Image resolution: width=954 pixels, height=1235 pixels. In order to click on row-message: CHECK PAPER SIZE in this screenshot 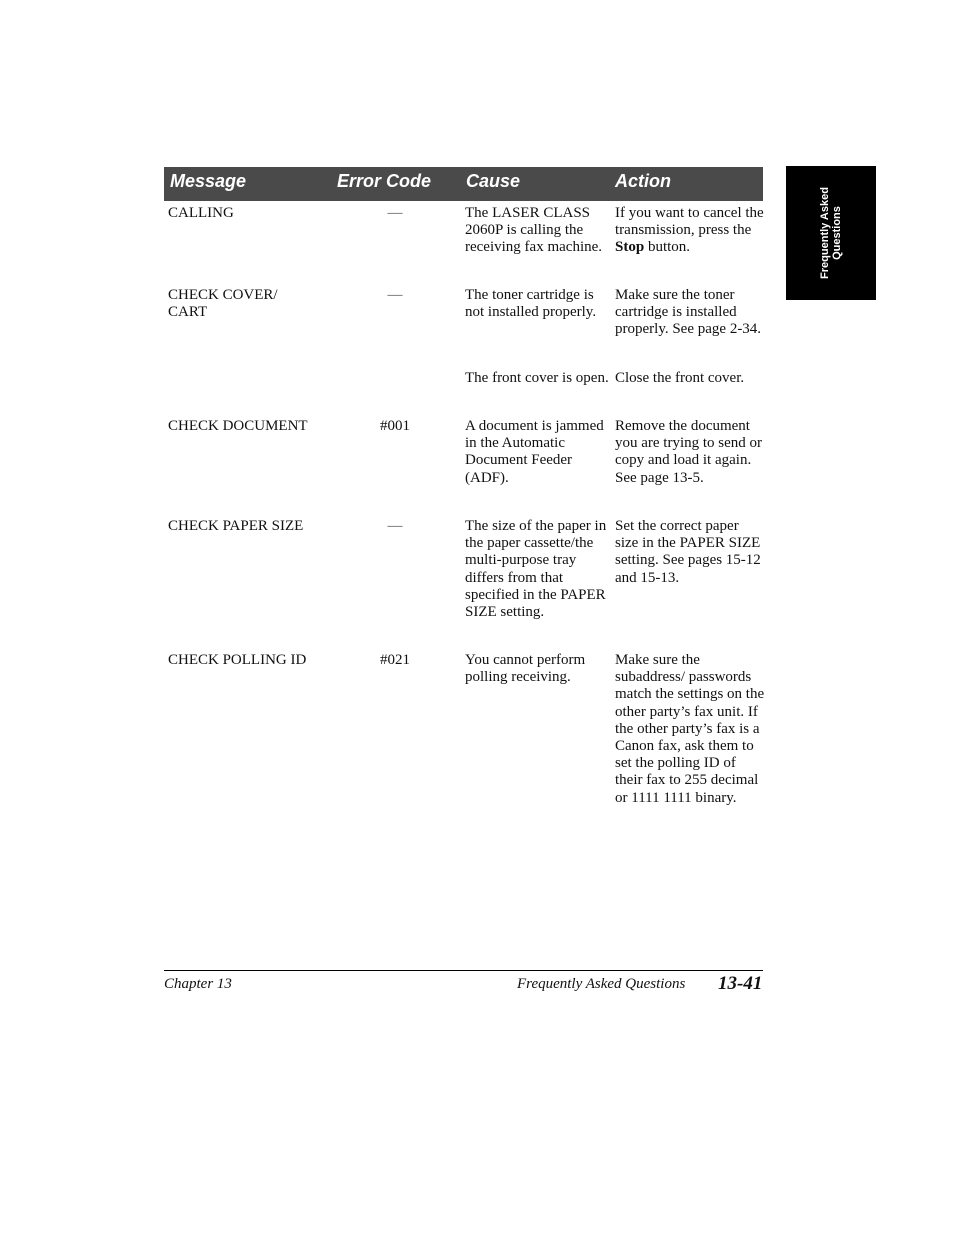, I will do `click(236, 526)`.